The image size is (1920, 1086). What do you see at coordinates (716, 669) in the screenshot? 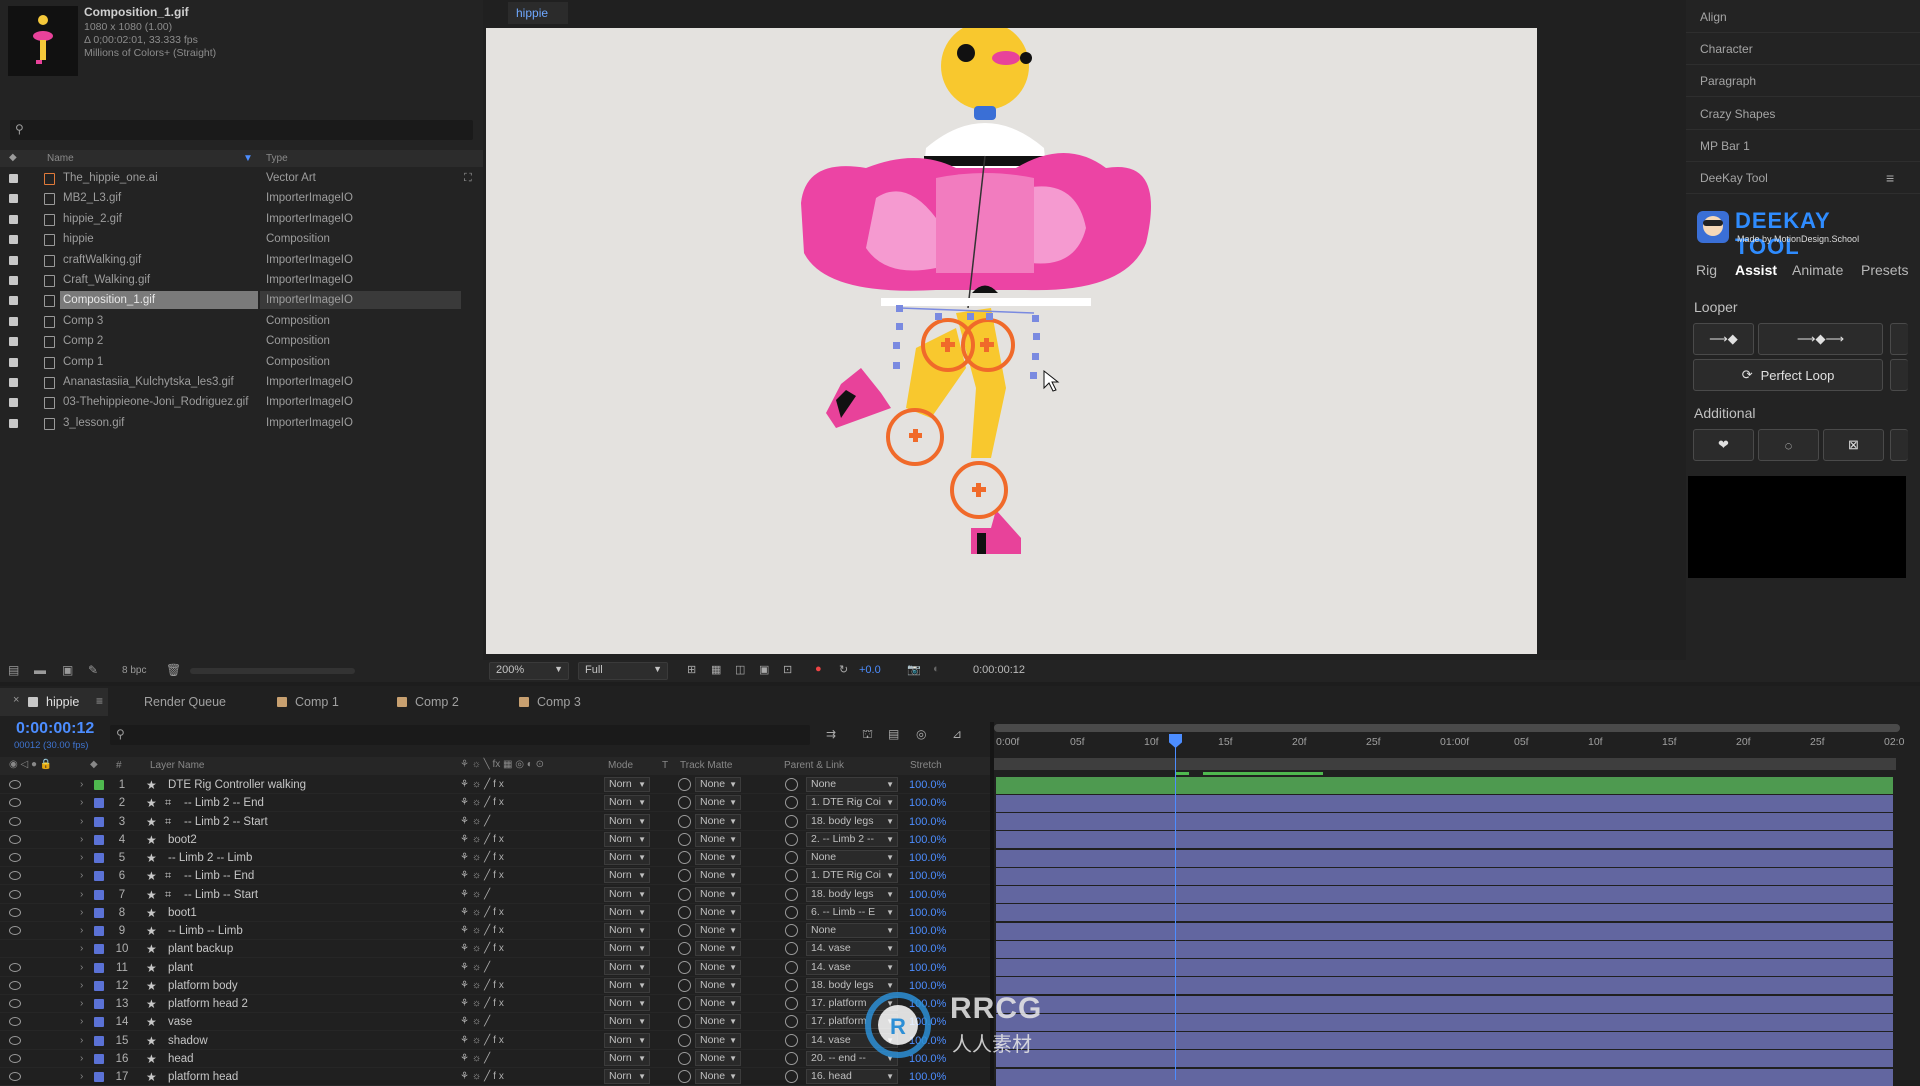
I see `transparency-grid-icon: ▦` at bounding box center [716, 669].